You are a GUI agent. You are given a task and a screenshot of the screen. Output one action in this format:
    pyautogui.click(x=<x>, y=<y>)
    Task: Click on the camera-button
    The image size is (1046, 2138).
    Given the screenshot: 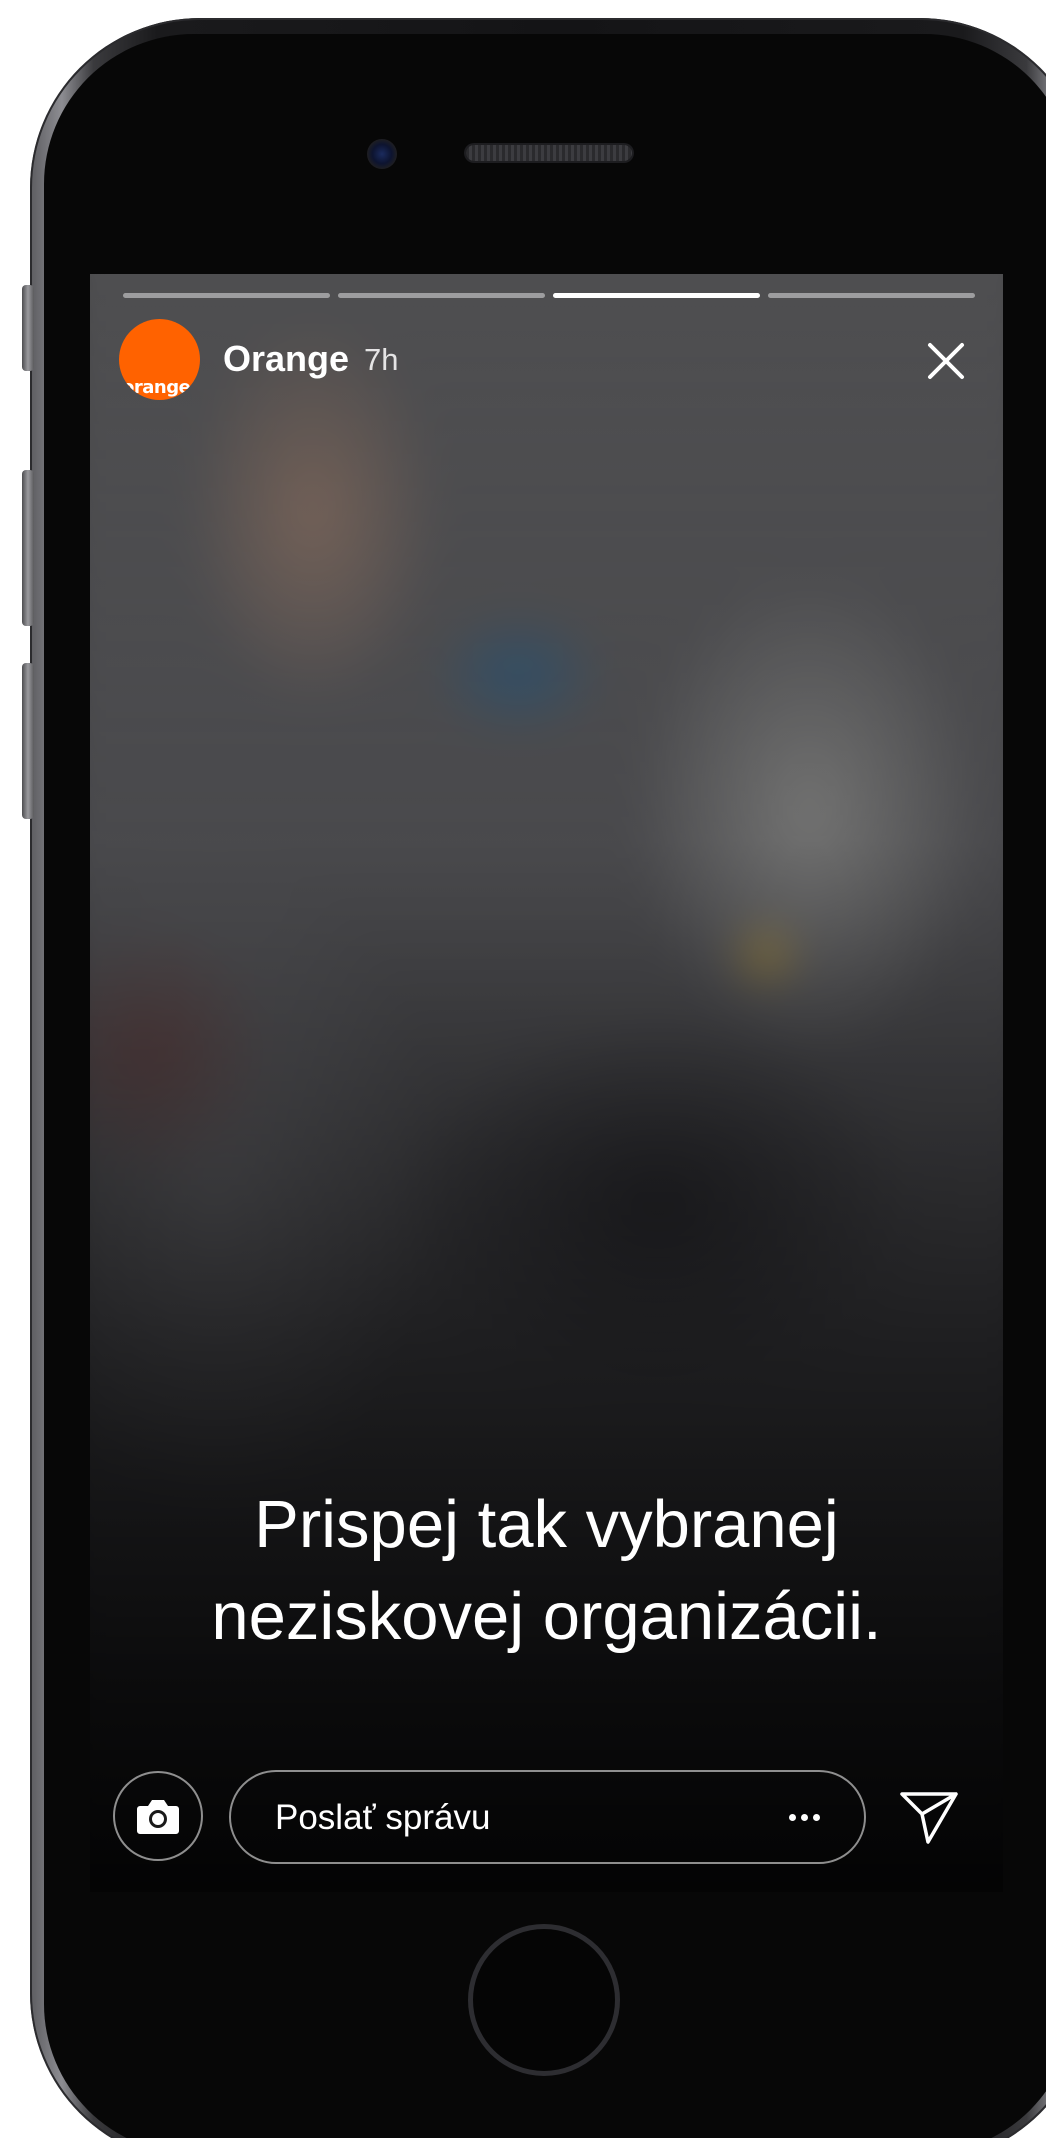 What is the action you would take?
    pyautogui.click(x=158, y=1816)
    